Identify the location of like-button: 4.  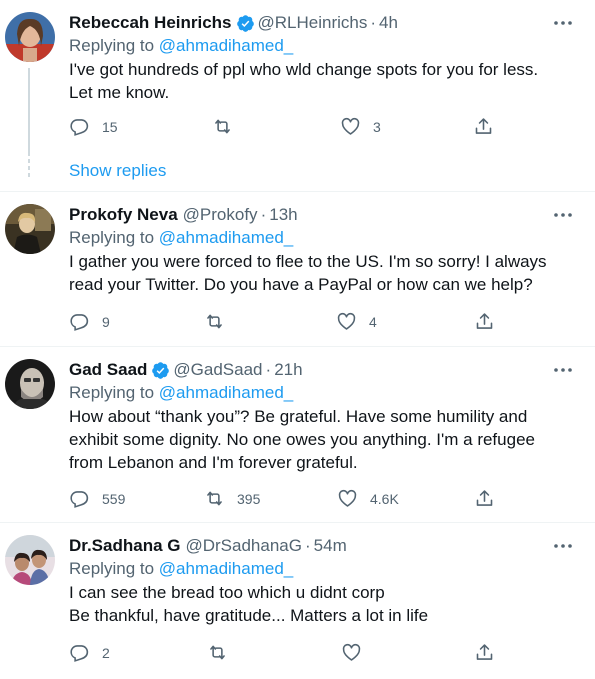
(356, 321).